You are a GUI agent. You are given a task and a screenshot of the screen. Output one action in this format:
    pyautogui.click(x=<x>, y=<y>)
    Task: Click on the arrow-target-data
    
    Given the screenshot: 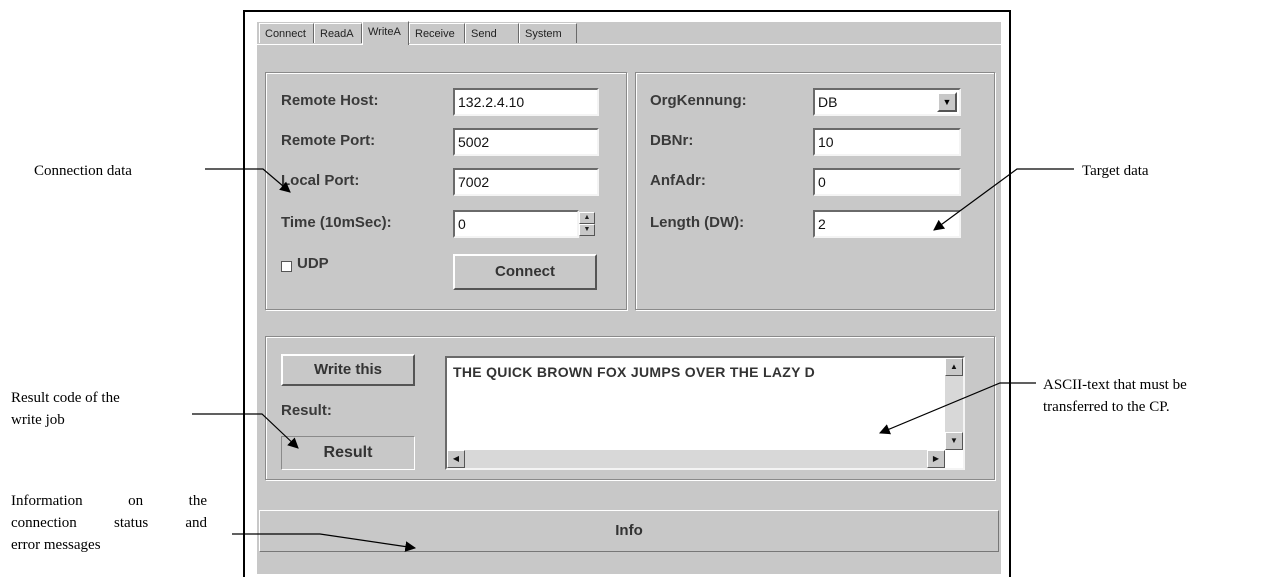 What is the action you would take?
    pyautogui.click(x=1003, y=199)
    